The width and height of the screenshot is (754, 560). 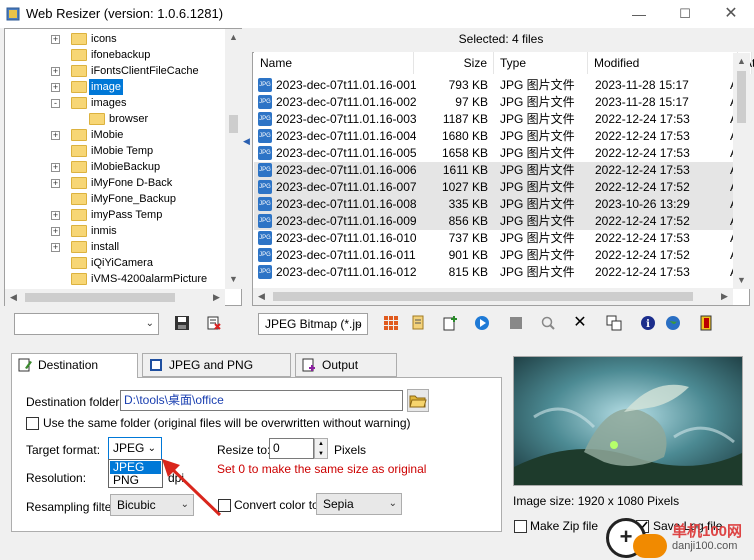 What do you see at coordinates (74, 373) in the screenshot?
I see `tab-destination-settings: Destination Settings` at bounding box center [74, 373].